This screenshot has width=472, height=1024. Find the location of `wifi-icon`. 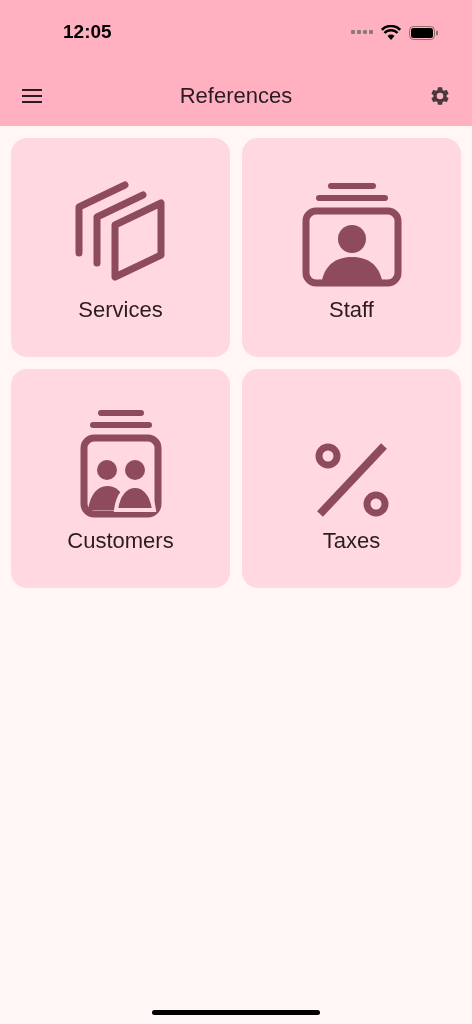

wifi-icon is located at coordinates (391, 32).